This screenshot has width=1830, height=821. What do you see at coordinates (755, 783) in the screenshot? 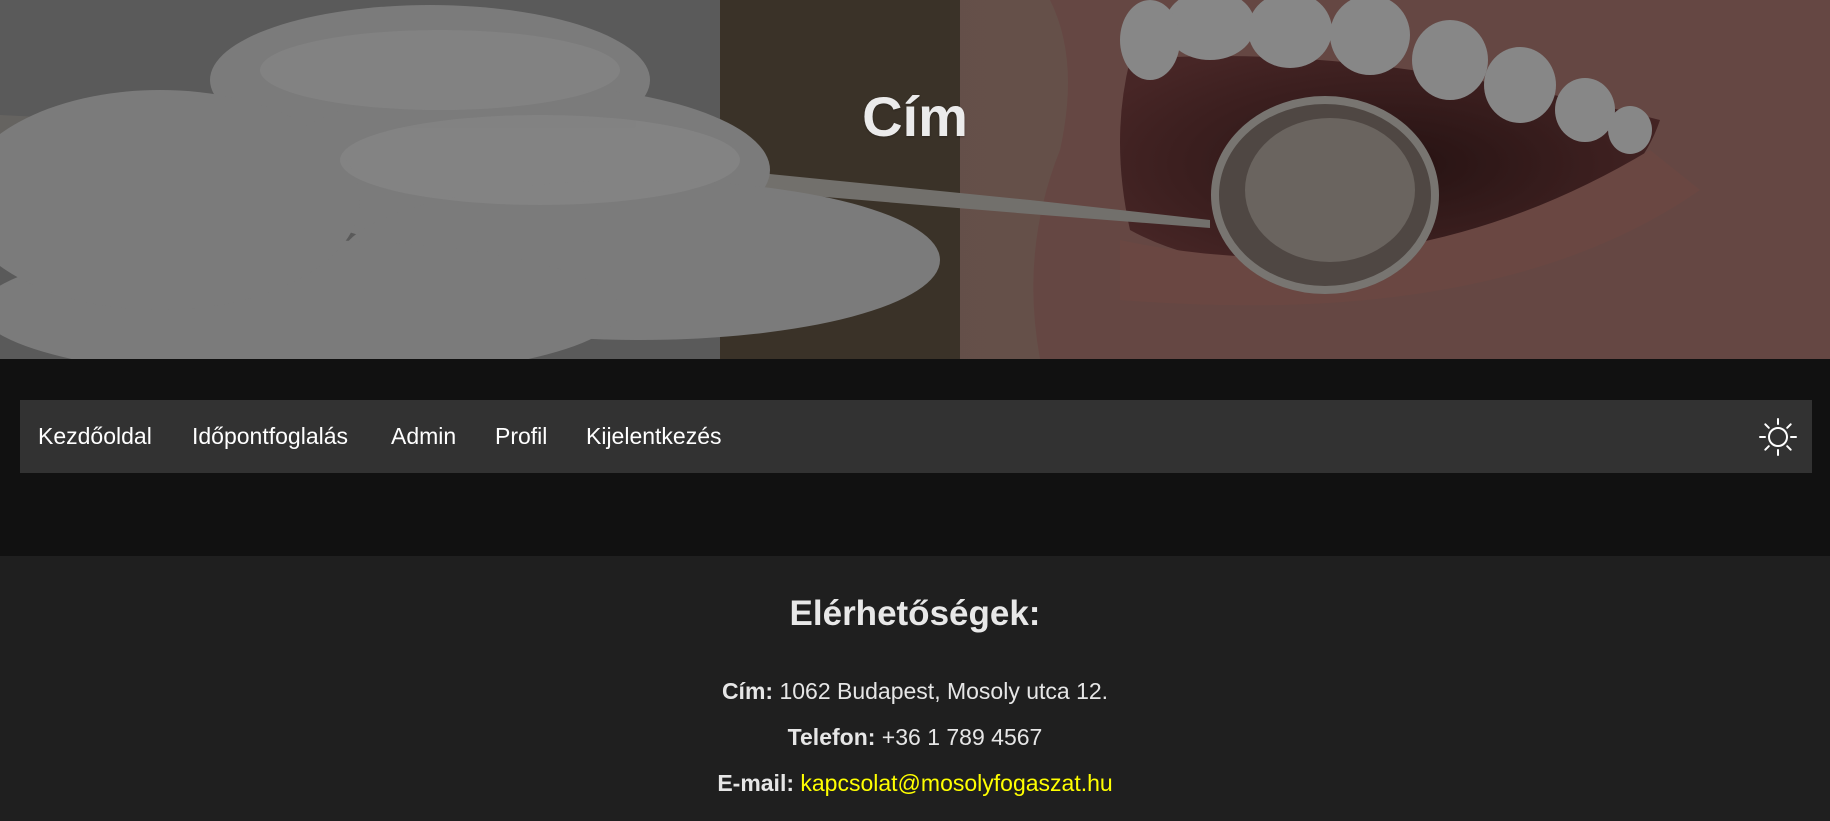
I see `email-label: E-mail:` at bounding box center [755, 783].